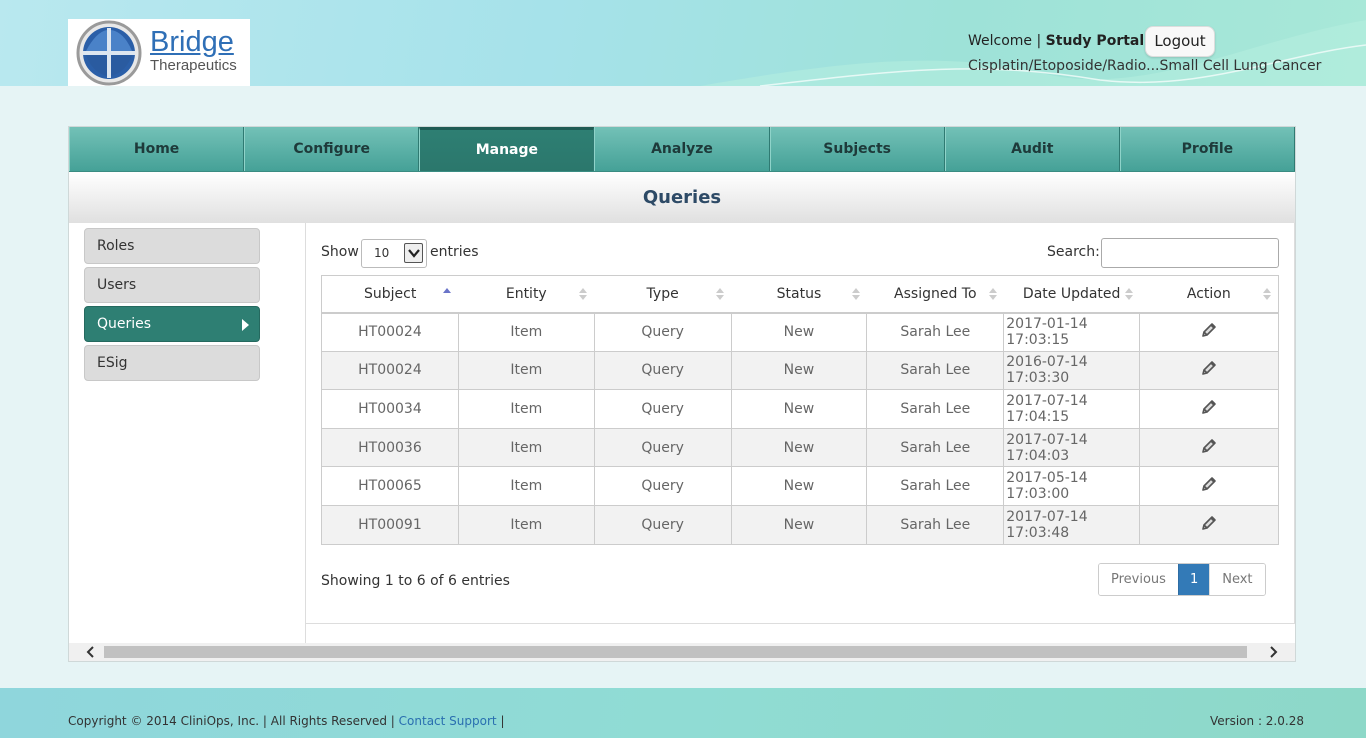 Image resolution: width=1366 pixels, height=738 pixels. Describe the element at coordinates (1194, 579) in the screenshot. I see `page-1-button: 1` at that location.